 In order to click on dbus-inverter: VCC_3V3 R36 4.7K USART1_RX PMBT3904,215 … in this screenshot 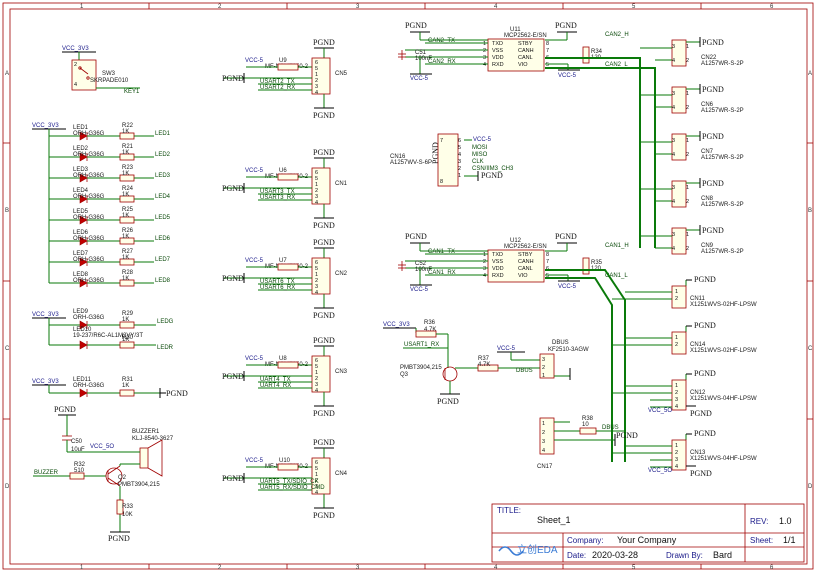, I will do `click(486, 363)`.